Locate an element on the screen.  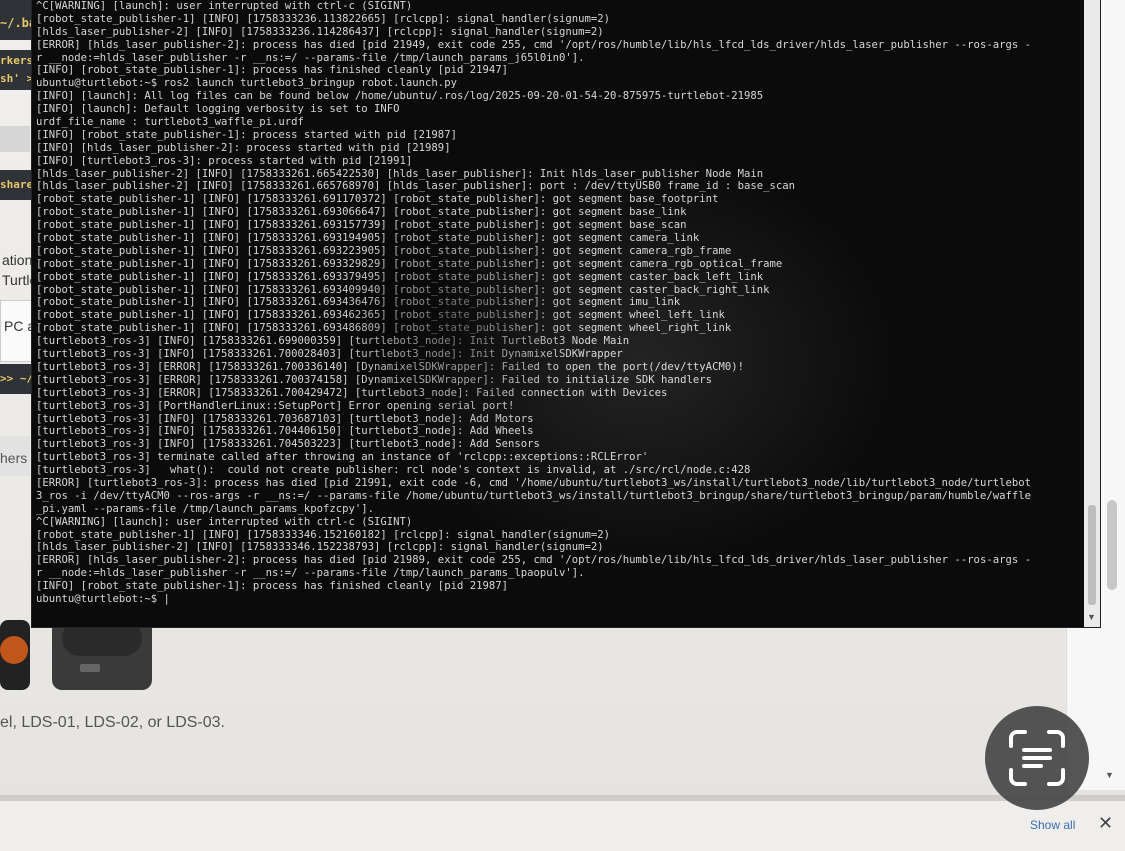
terminal-scrollbar-thumb is located at coordinates (1092, 555).